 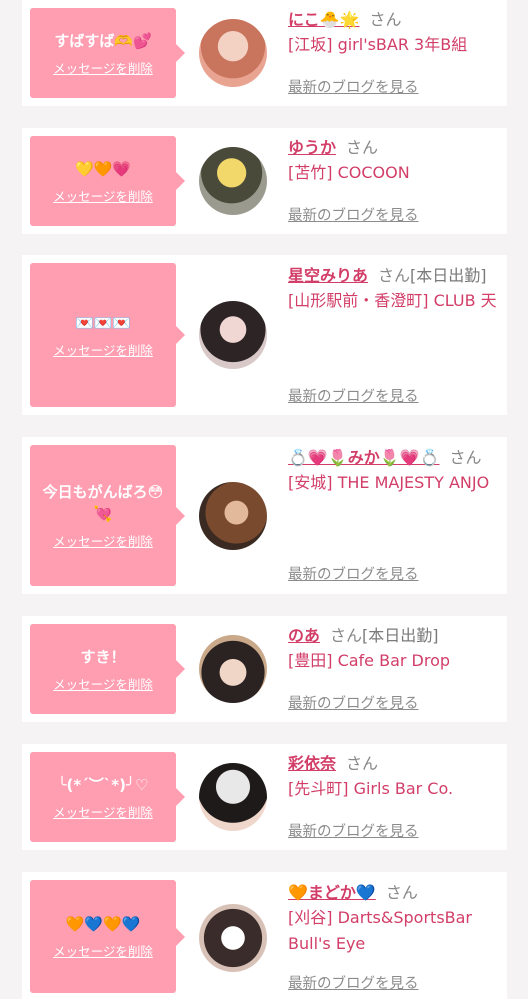 I want to click on shop-name: [刈谷] Darts&SportsBar Bull's Eye, so click(x=380, y=930).